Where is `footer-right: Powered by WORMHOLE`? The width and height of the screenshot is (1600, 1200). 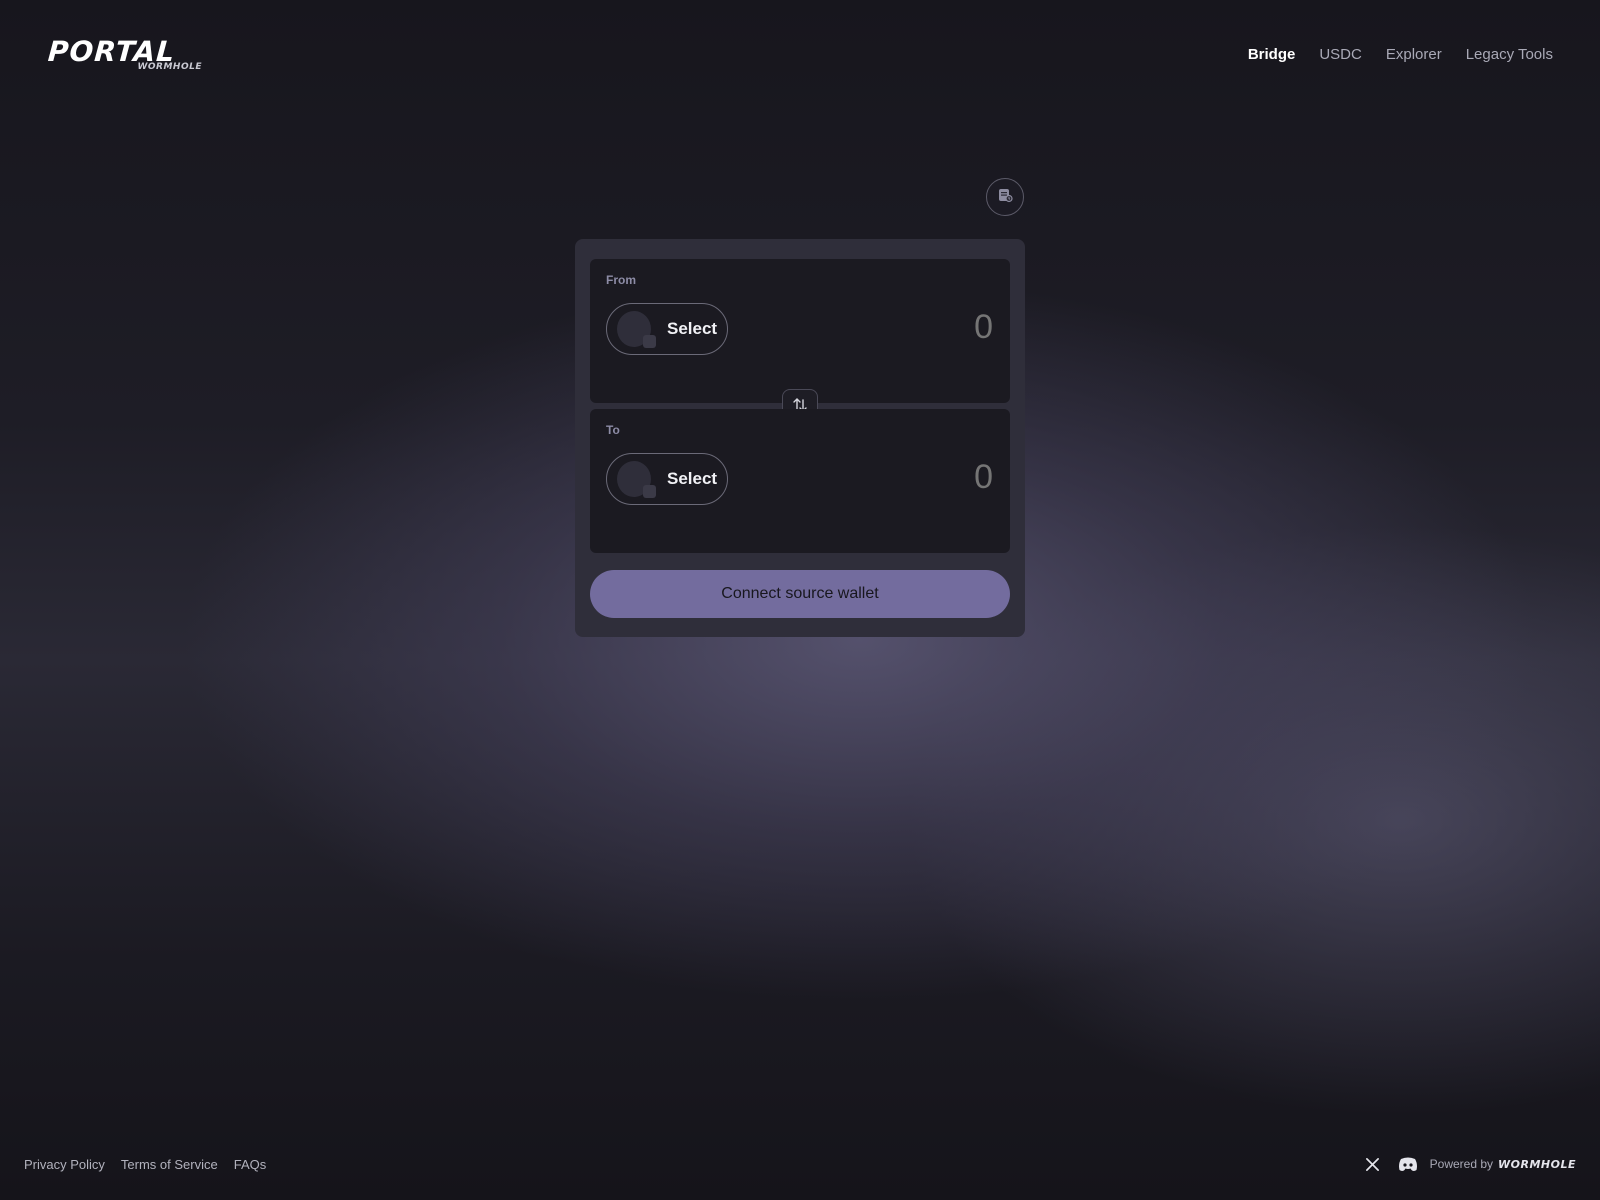 footer-right: Powered by WORMHOLE is located at coordinates (1470, 1164).